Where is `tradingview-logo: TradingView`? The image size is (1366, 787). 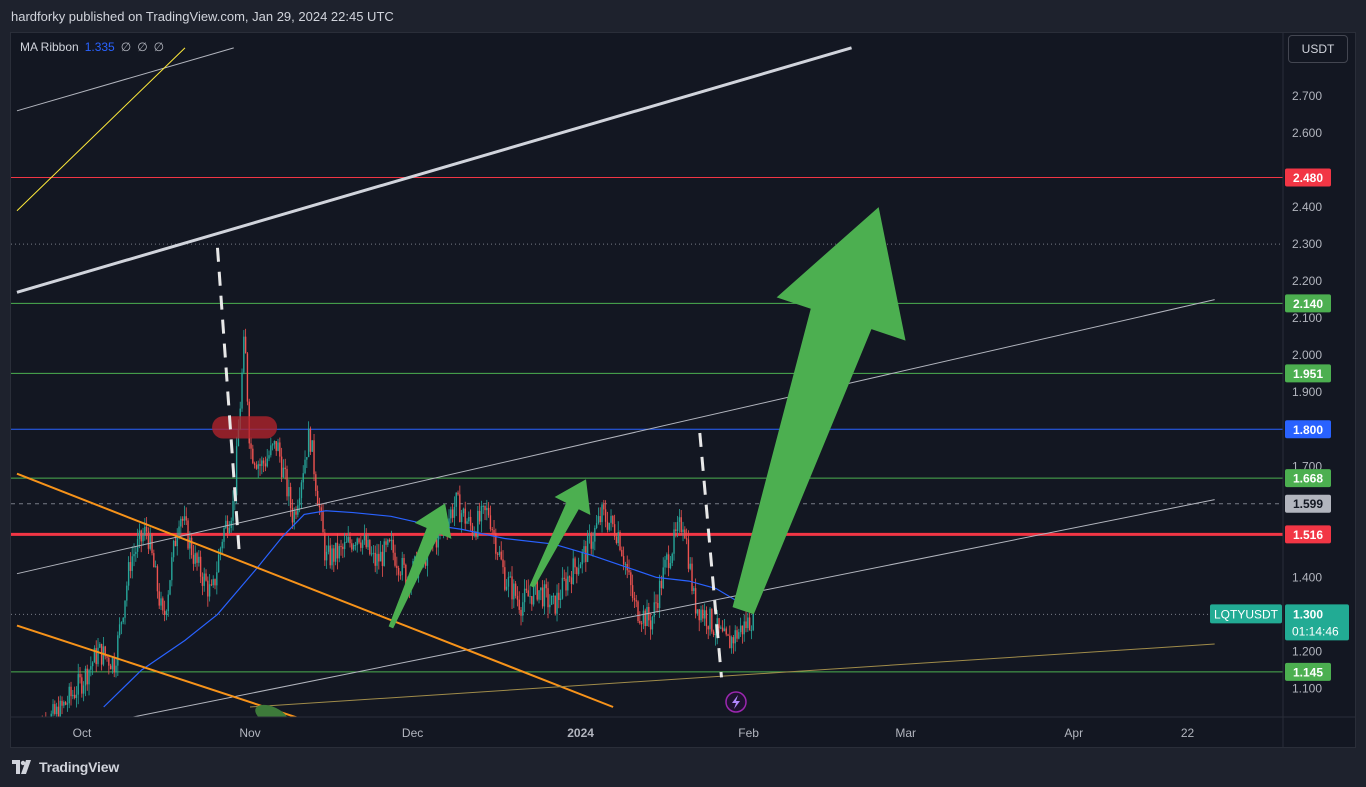 tradingview-logo: TradingView is located at coordinates (65, 767).